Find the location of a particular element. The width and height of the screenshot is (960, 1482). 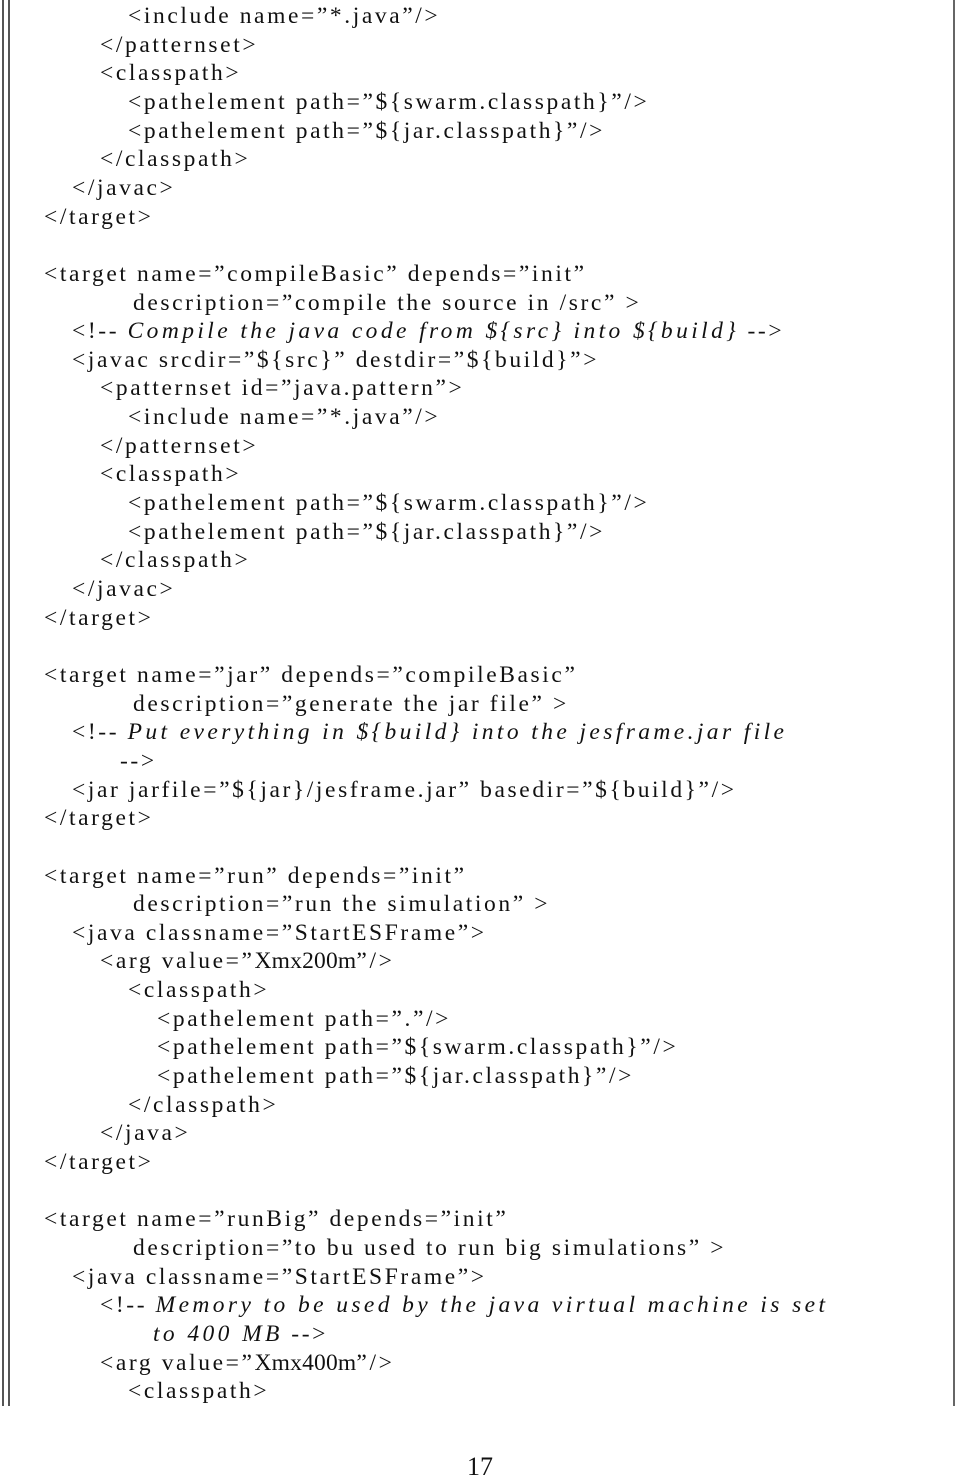

code-line: <pathelement path=”.”/> is located at coordinates (304, 1019).